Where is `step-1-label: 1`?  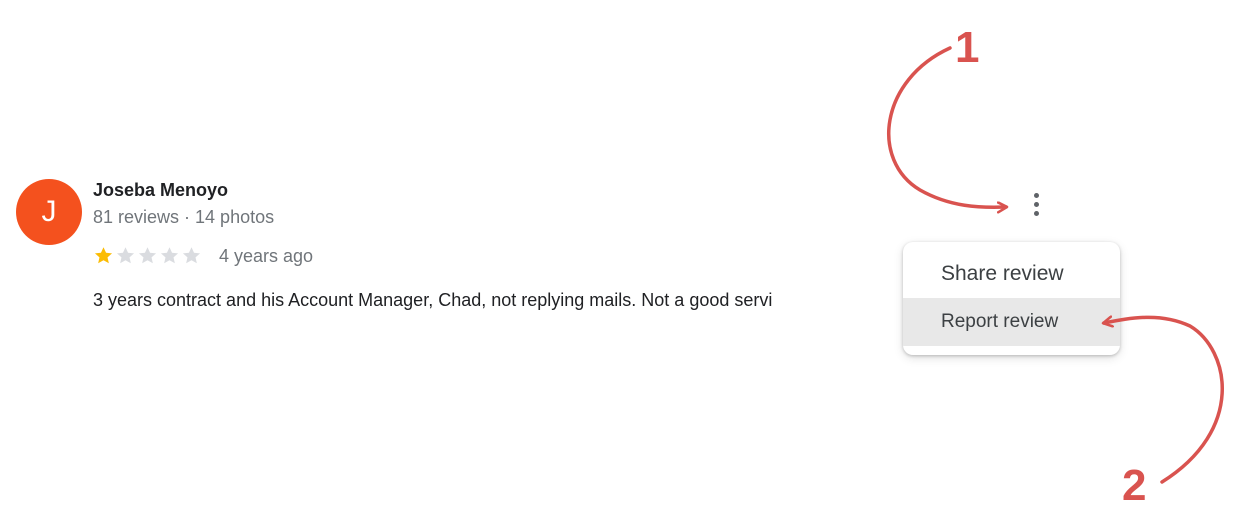 step-1-label: 1 is located at coordinates (967, 47).